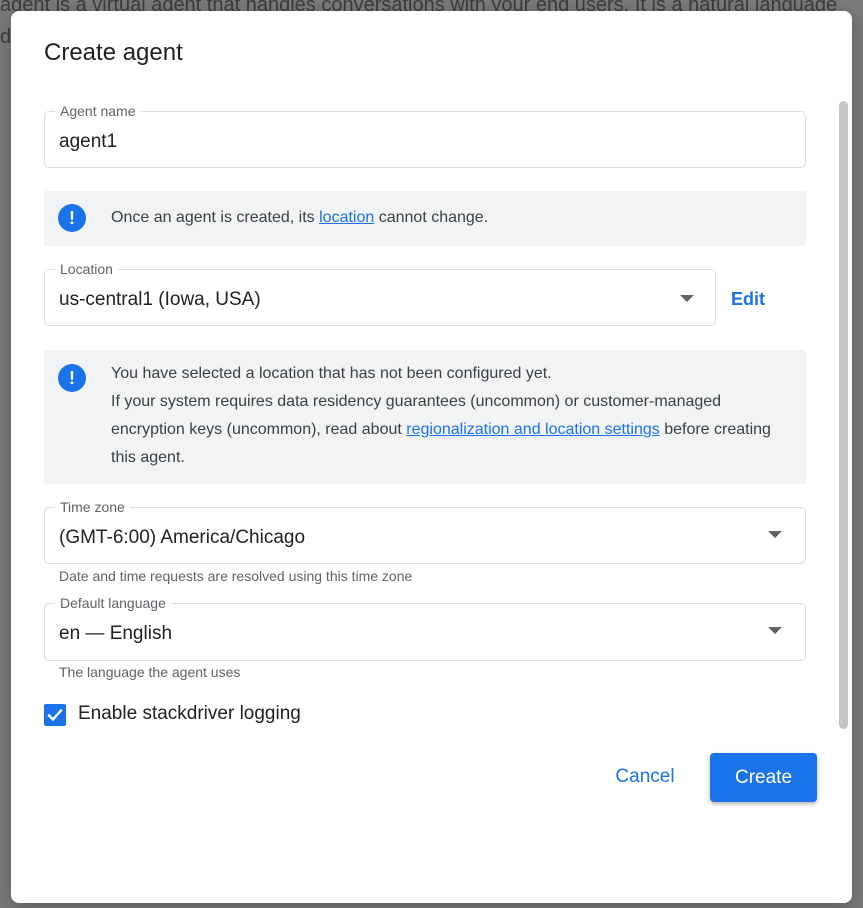 This screenshot has height=908, width=863. I want to click on default-language-value: en — English, so click(116, 633).